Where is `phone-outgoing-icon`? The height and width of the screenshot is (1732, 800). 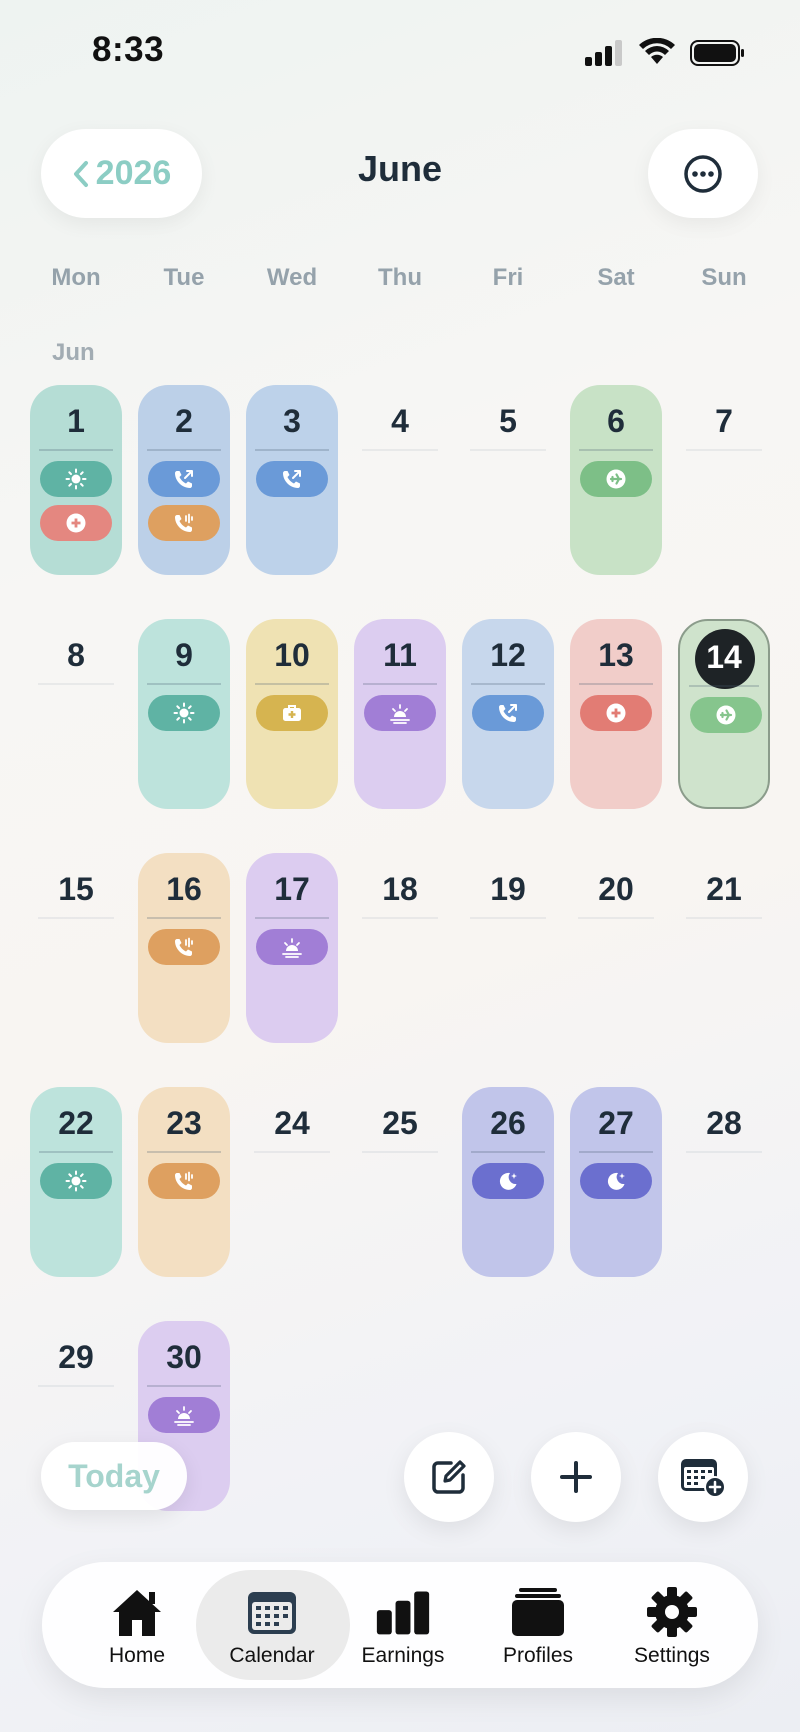
phone-outgoing-icon is located at coordinates (292, 479).